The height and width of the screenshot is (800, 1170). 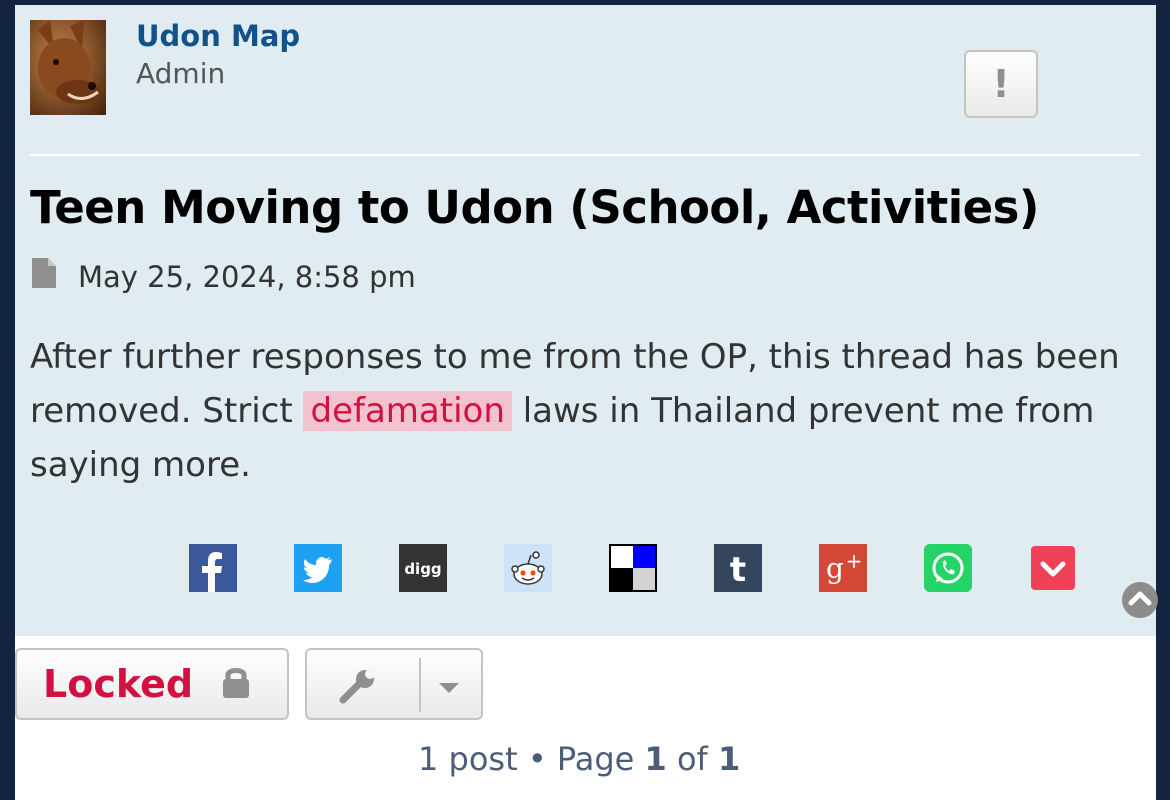 What do you see at coordinates (44, 276) in the screenshot?
I see `document-icon` at bounding box center [44, 276].